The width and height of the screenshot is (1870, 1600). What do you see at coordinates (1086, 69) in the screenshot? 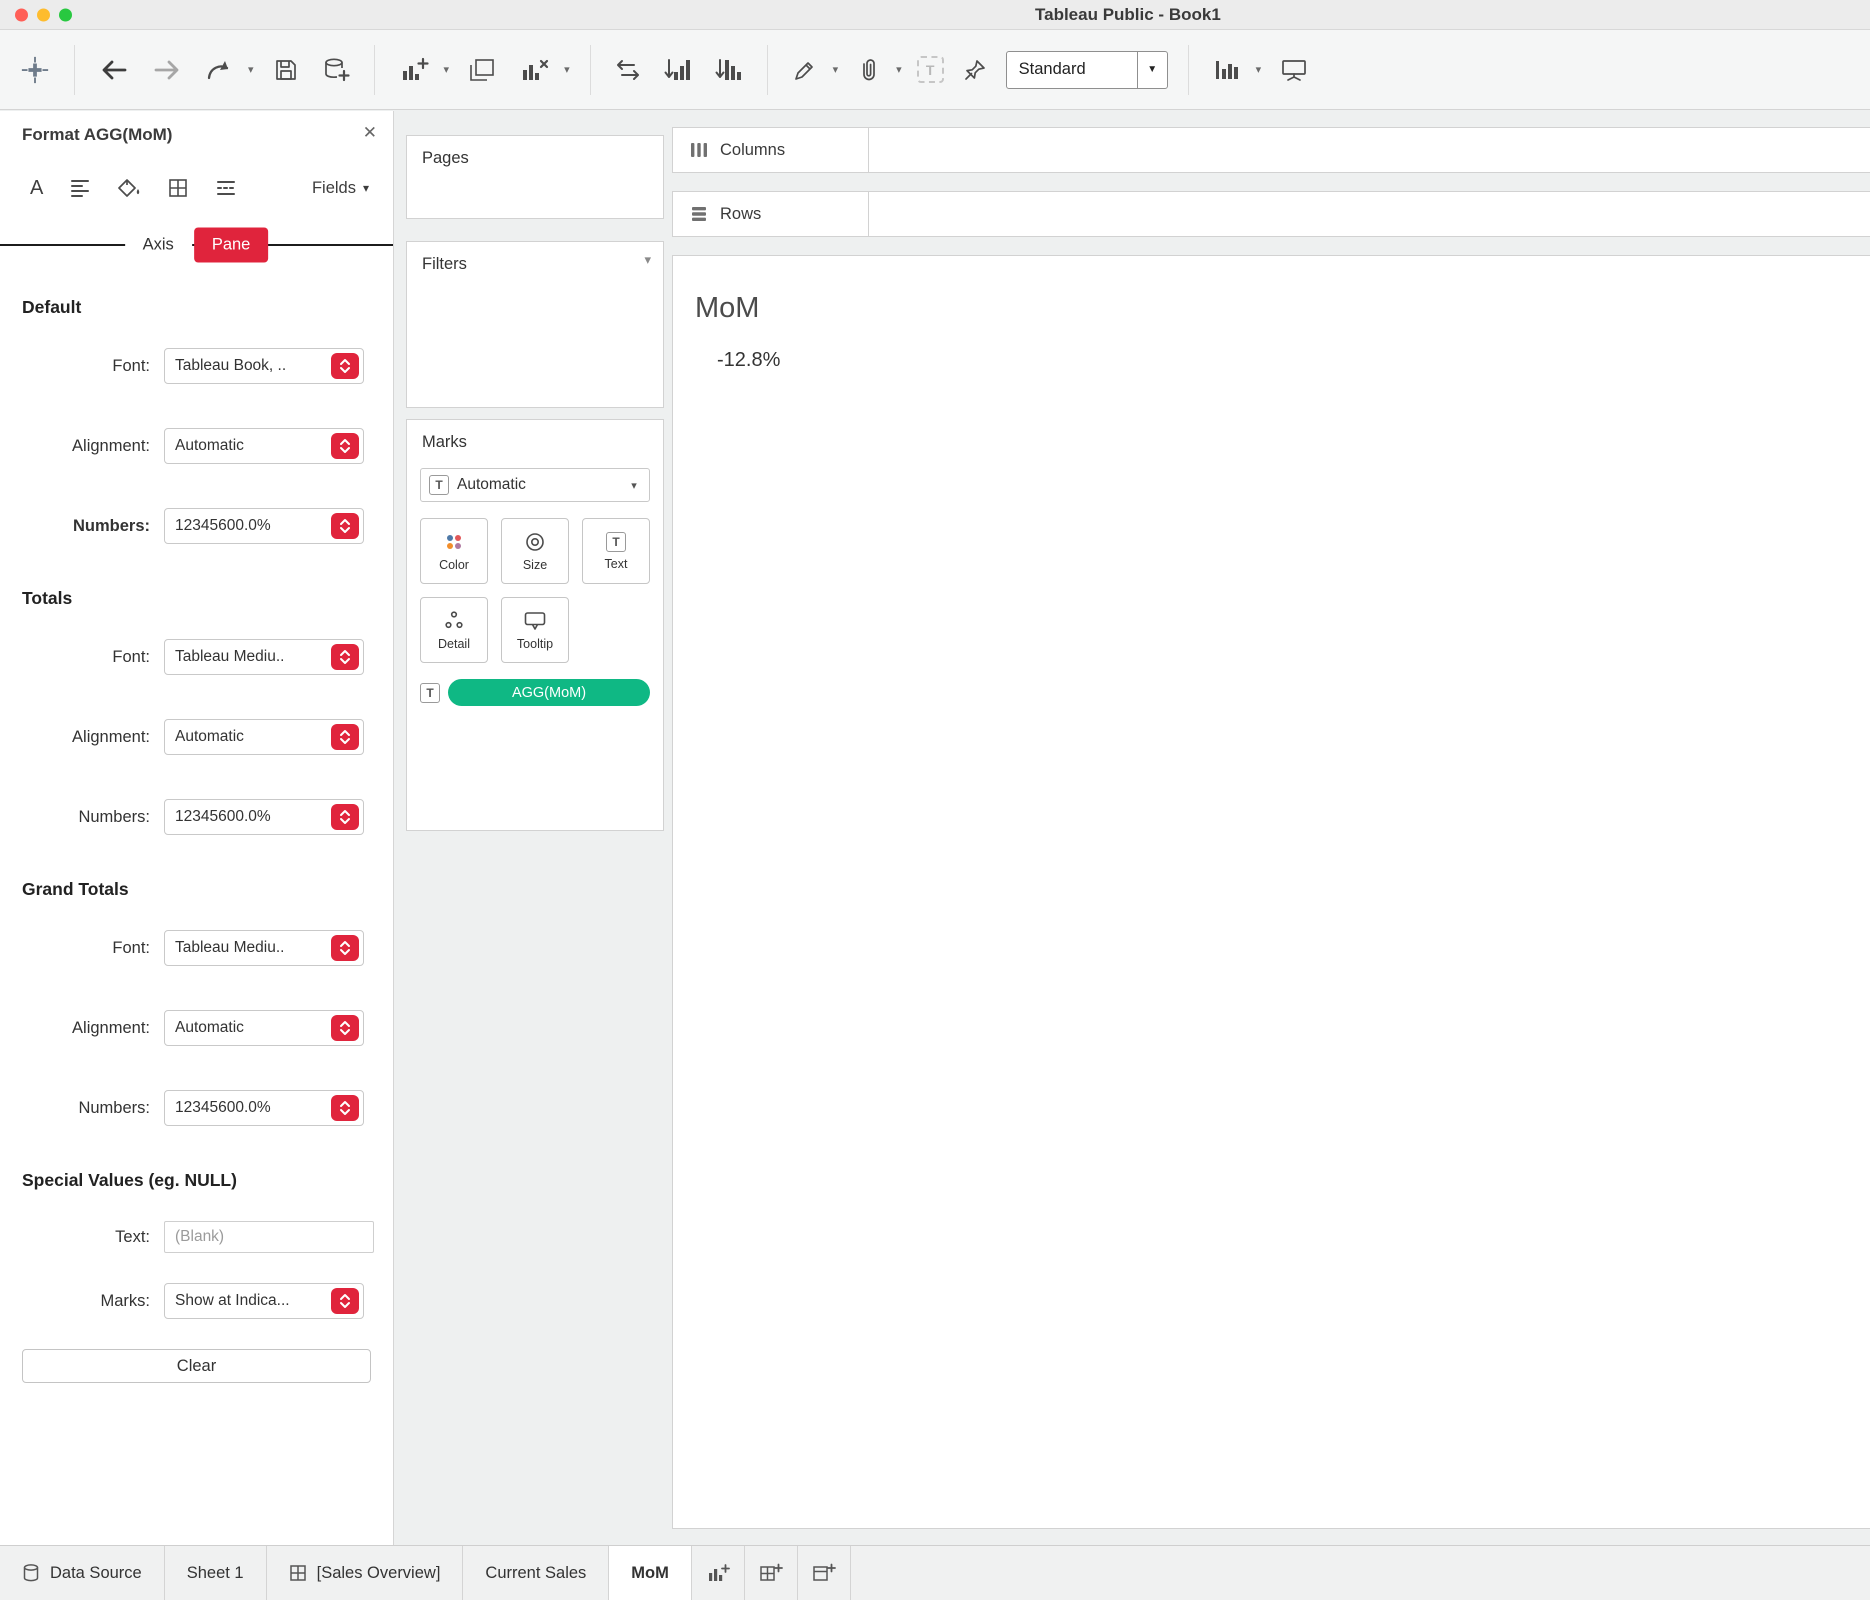
I see `fit-selector: Standard ▼` at bounding box center [1086, 69].